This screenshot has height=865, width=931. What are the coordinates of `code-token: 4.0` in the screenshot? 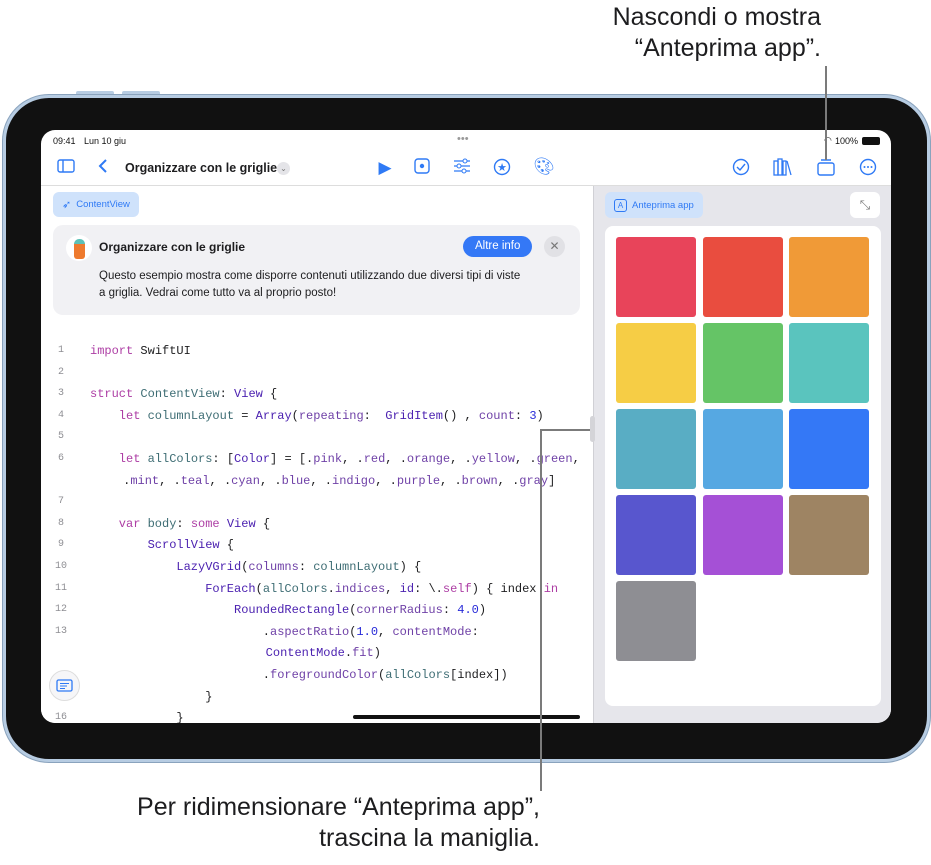 It's located at (468, 610).